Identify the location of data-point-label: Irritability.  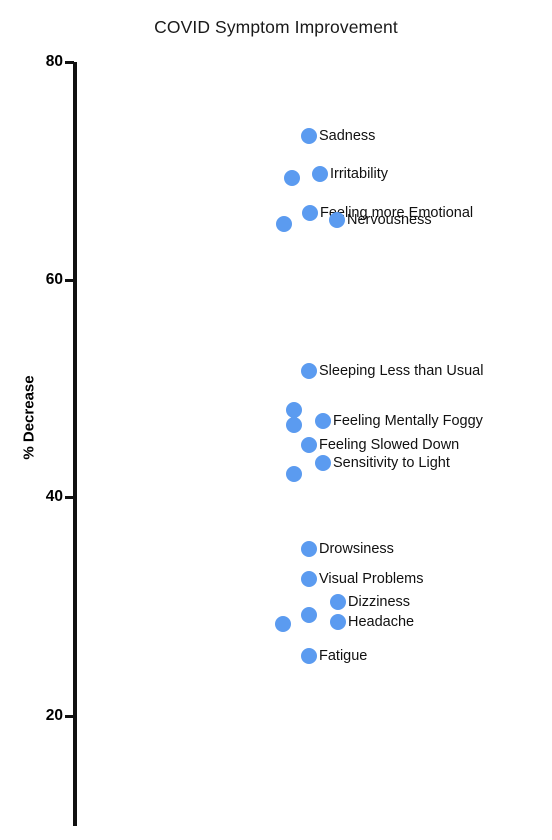
(359, 173).